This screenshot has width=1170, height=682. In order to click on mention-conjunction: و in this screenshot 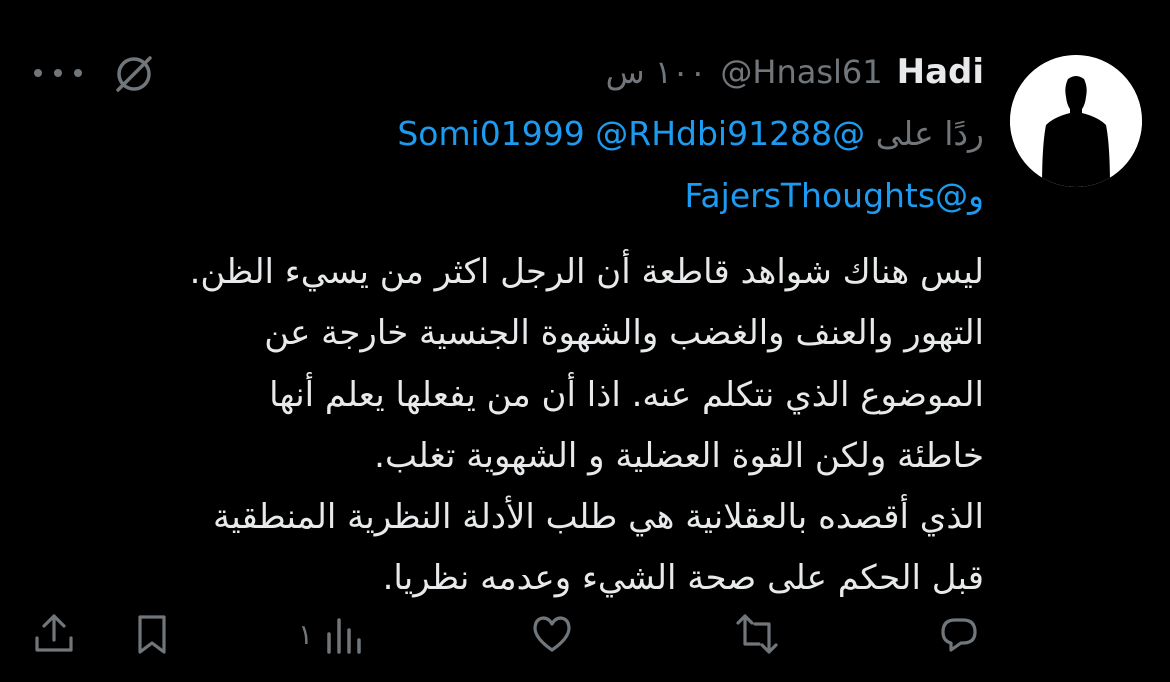, I will do `click(976, 195)`.